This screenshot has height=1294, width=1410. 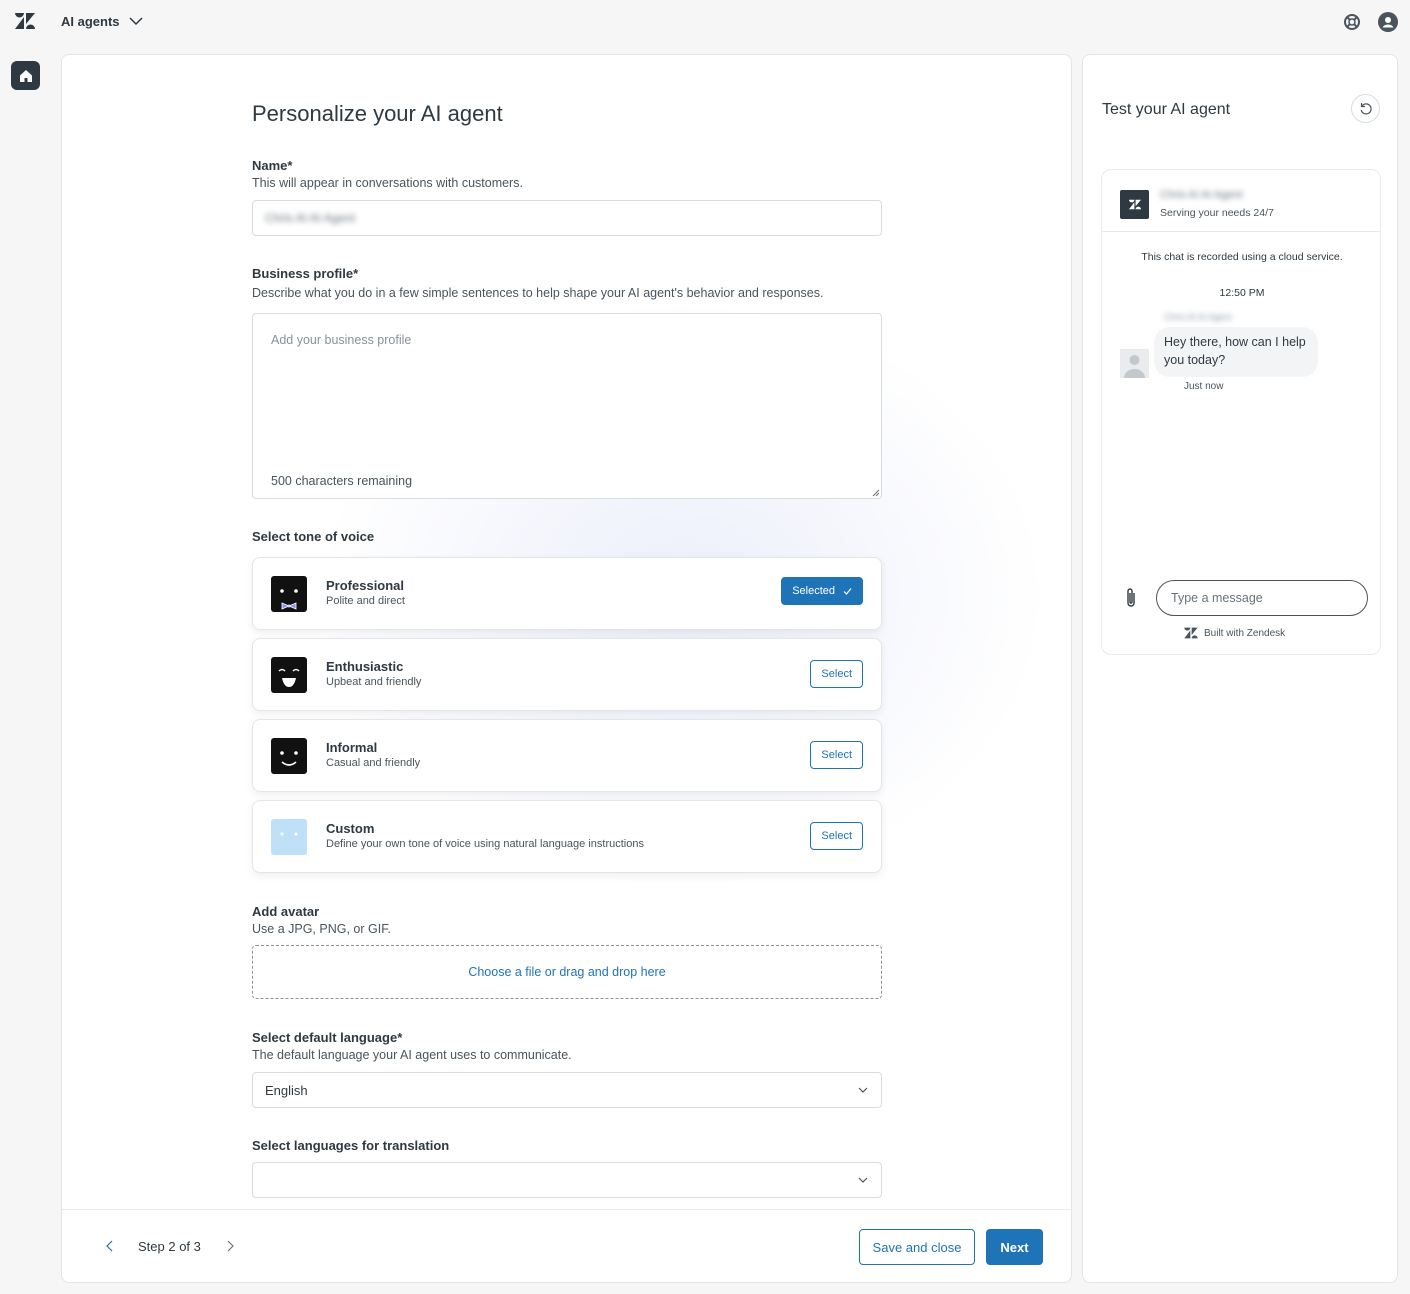 I want to click on bot-avatar-icon, so click(x=1134, y=363).